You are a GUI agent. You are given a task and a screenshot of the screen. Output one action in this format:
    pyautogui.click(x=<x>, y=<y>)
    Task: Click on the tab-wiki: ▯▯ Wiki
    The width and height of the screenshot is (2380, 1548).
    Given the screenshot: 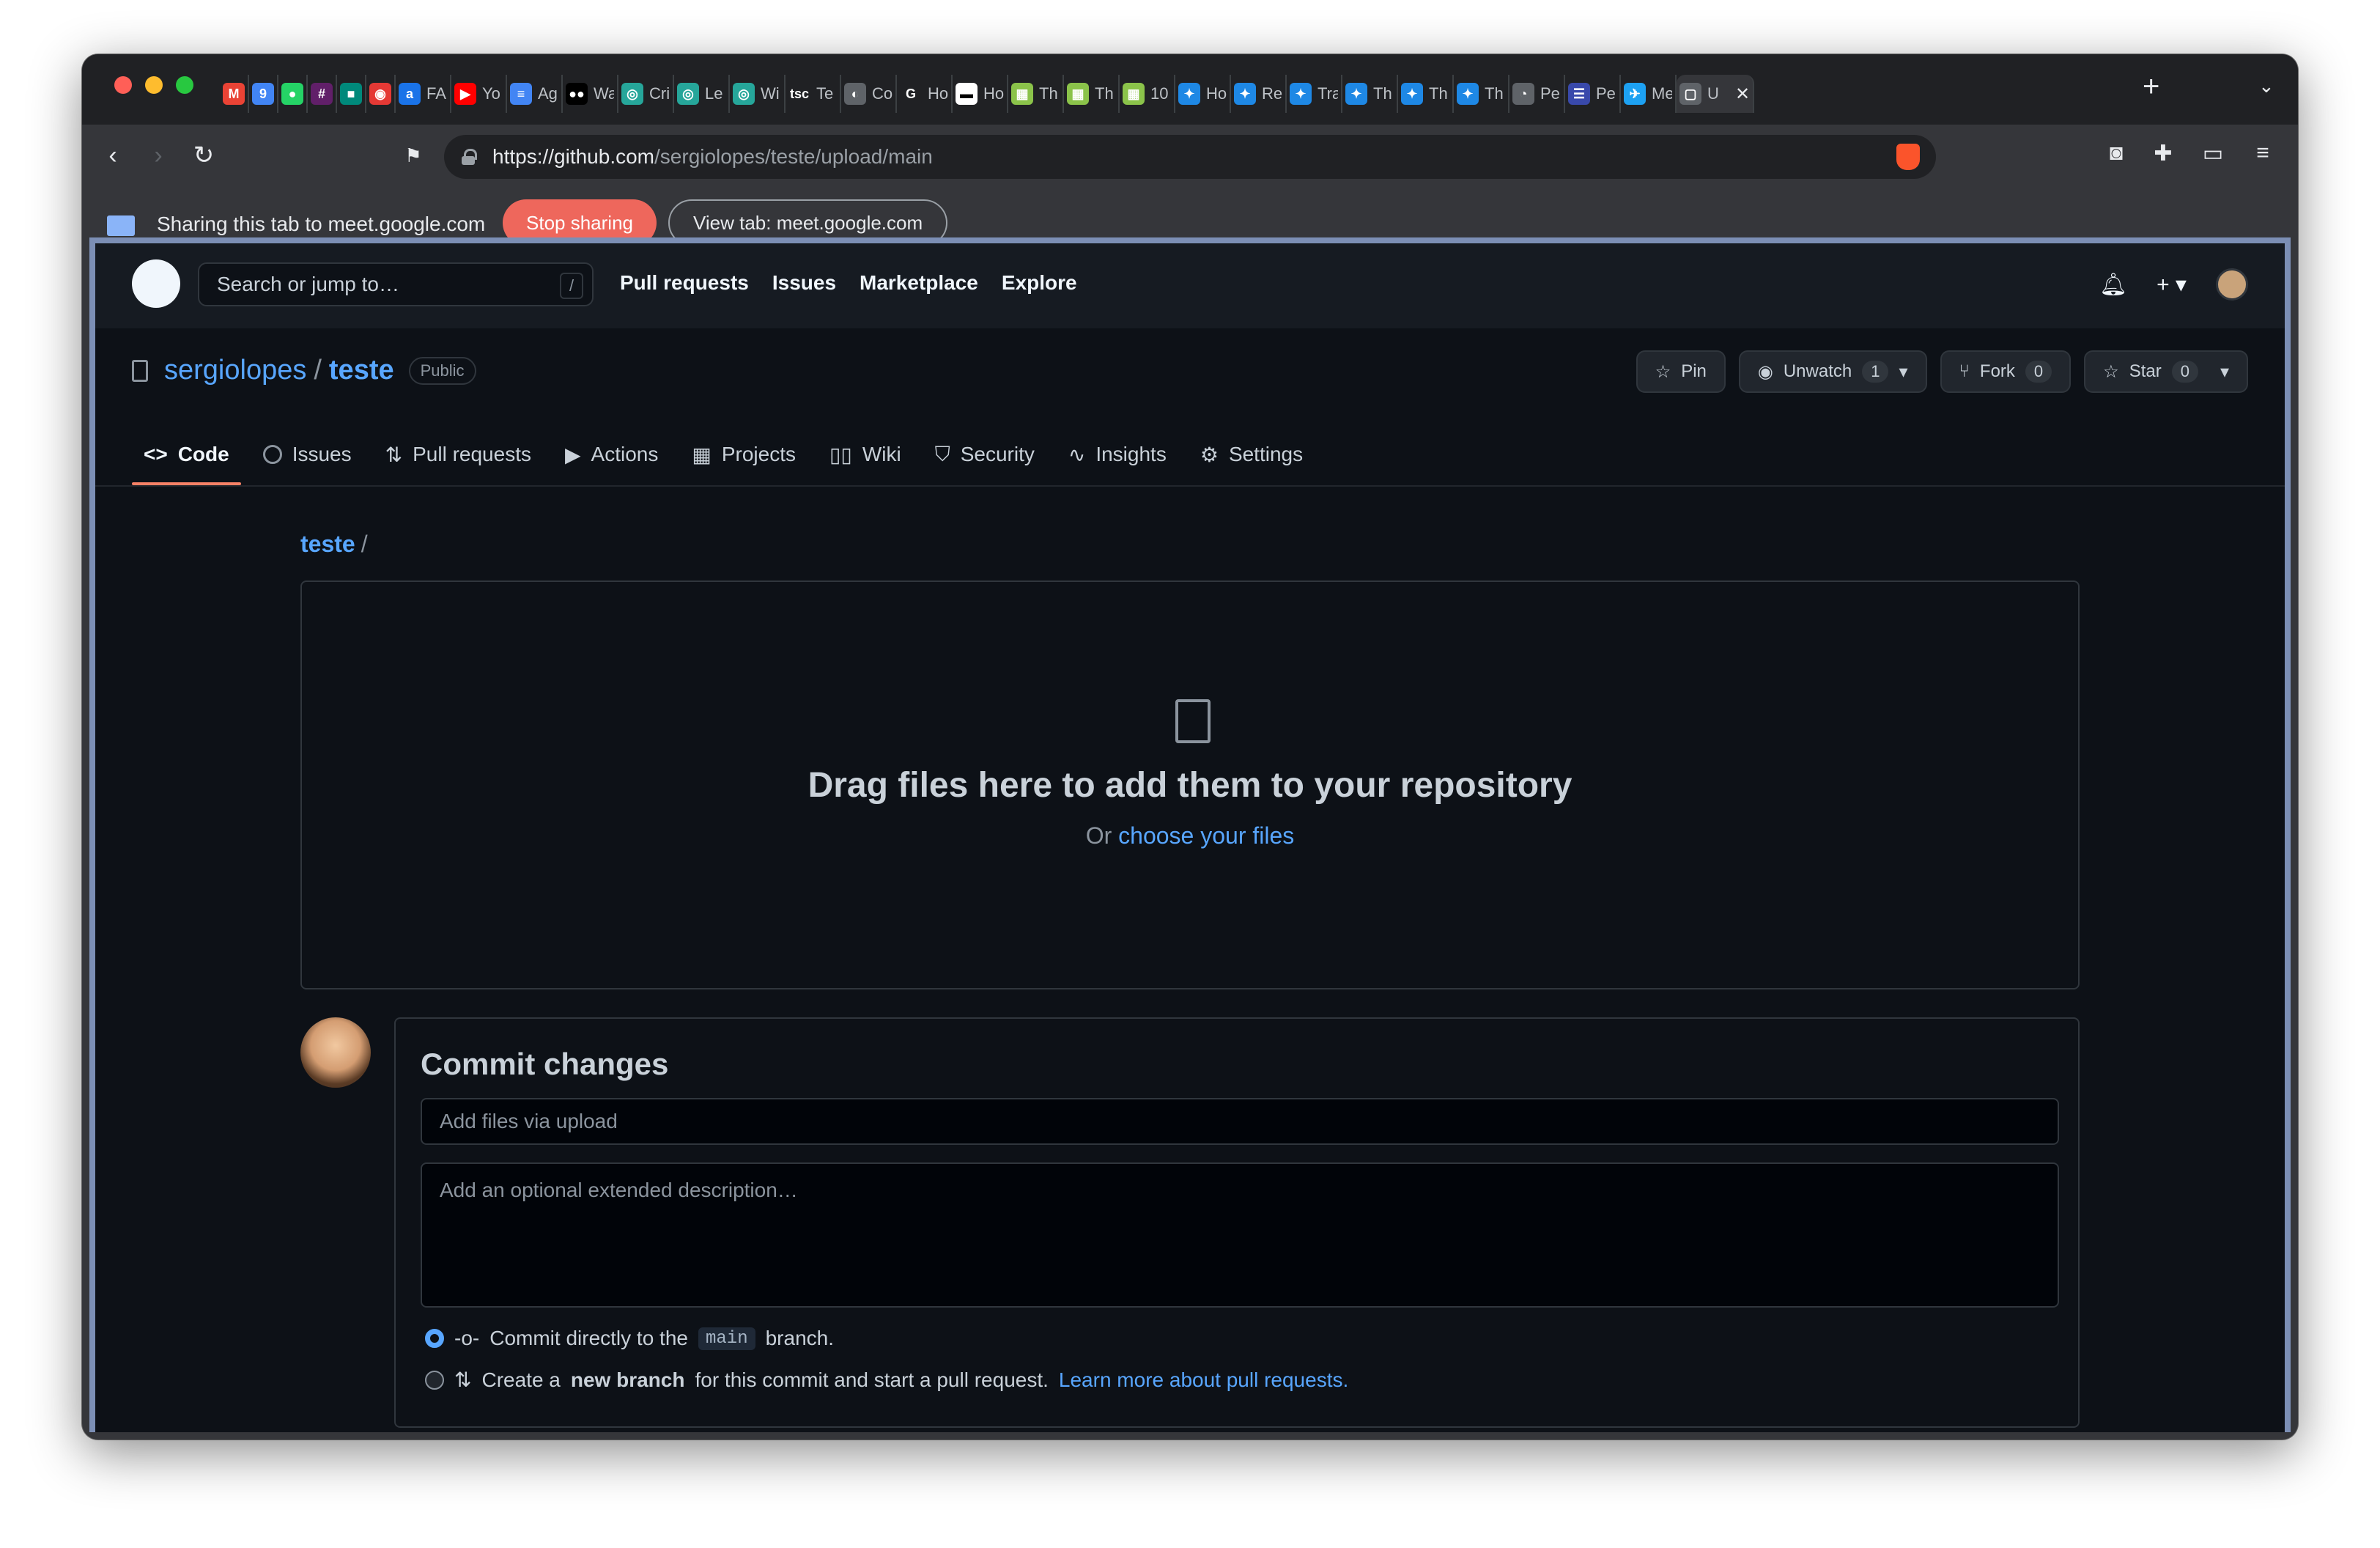 What is the action you would take?
    pyautogui.click(x=865, y=454)
    